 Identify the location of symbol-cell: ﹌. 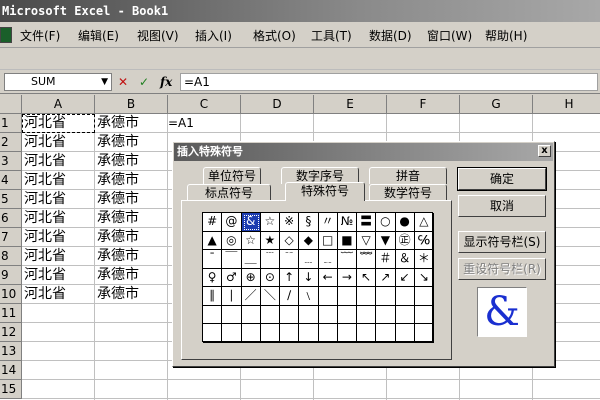
(367, 259).